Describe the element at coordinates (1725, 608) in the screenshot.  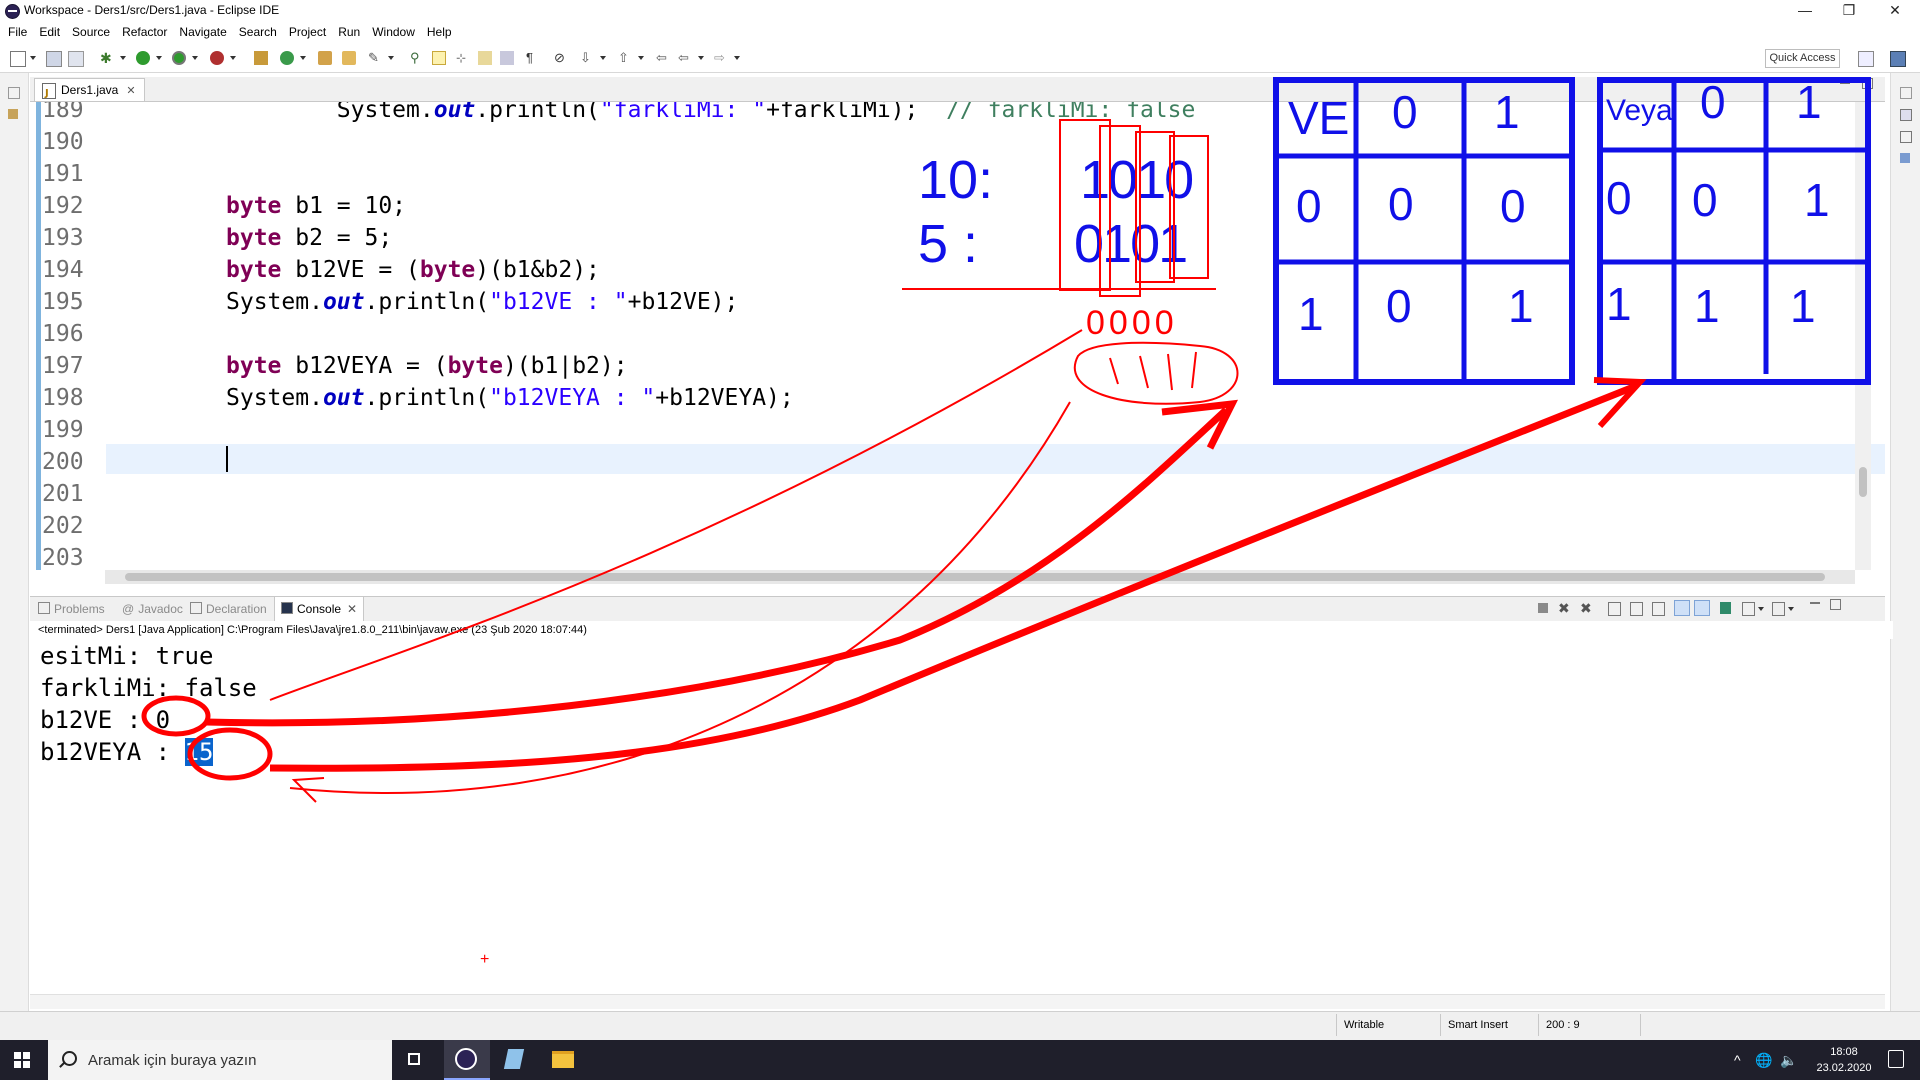
I see `pin-console-icon` at that location.